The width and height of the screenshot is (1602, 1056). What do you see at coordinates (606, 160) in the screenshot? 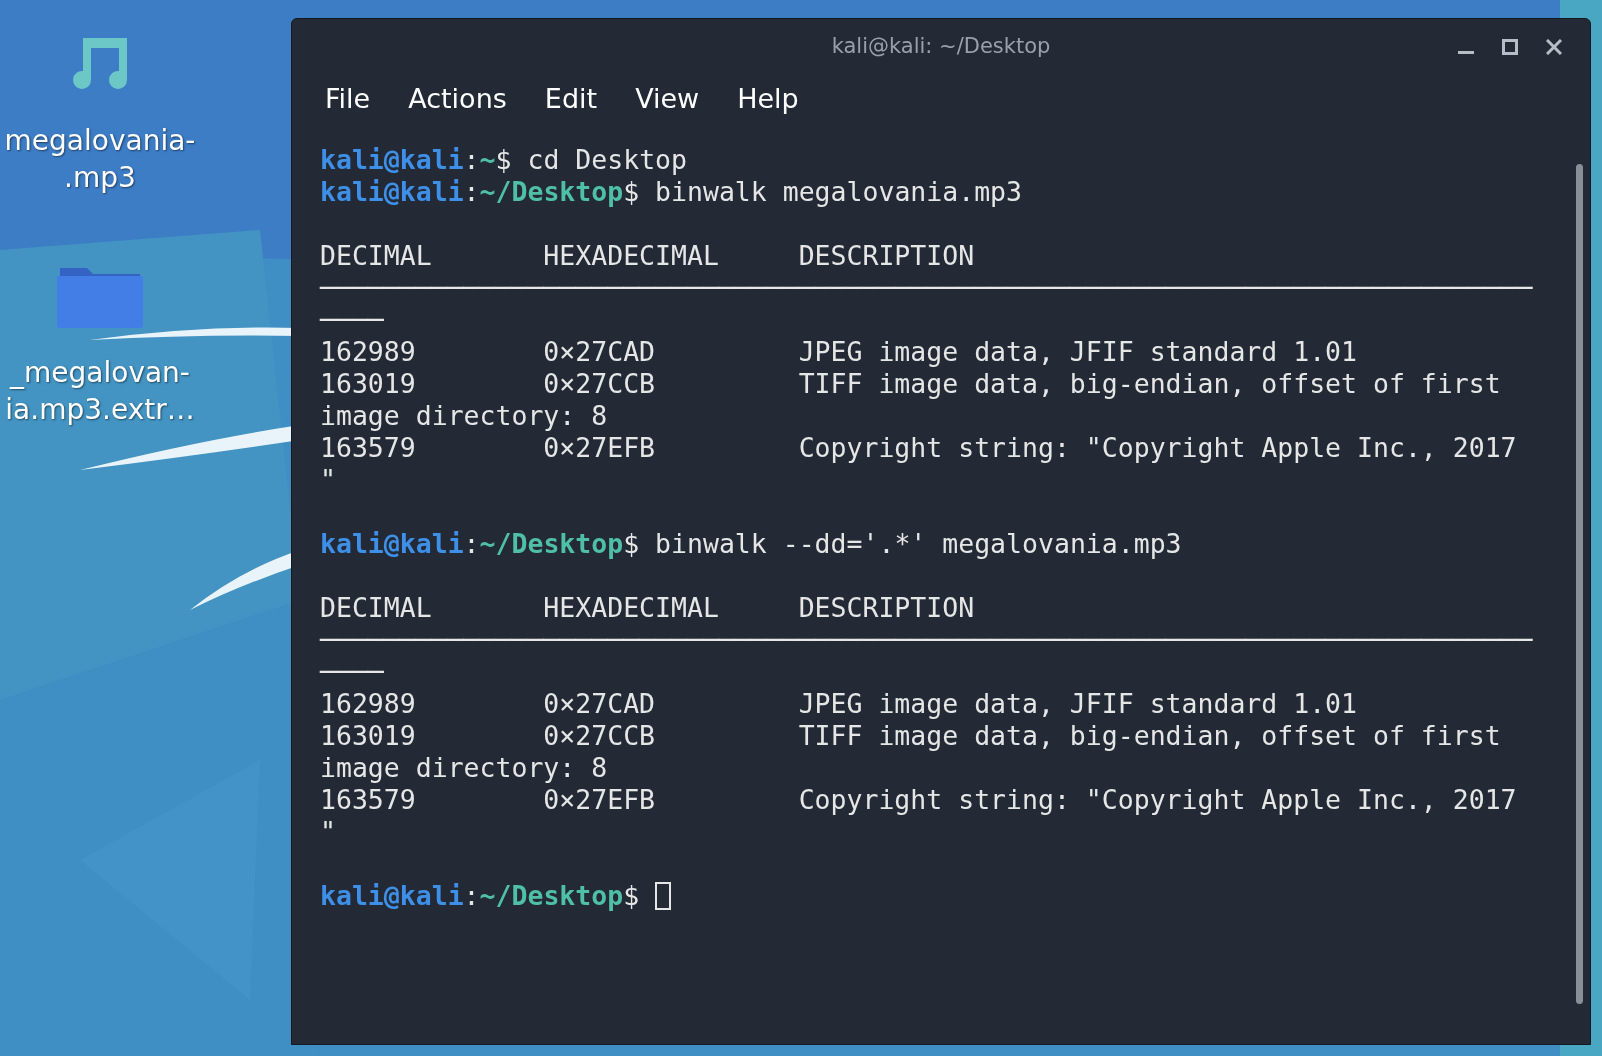
I see `command-text: cd Desktop` at bounding box center [606, 160].